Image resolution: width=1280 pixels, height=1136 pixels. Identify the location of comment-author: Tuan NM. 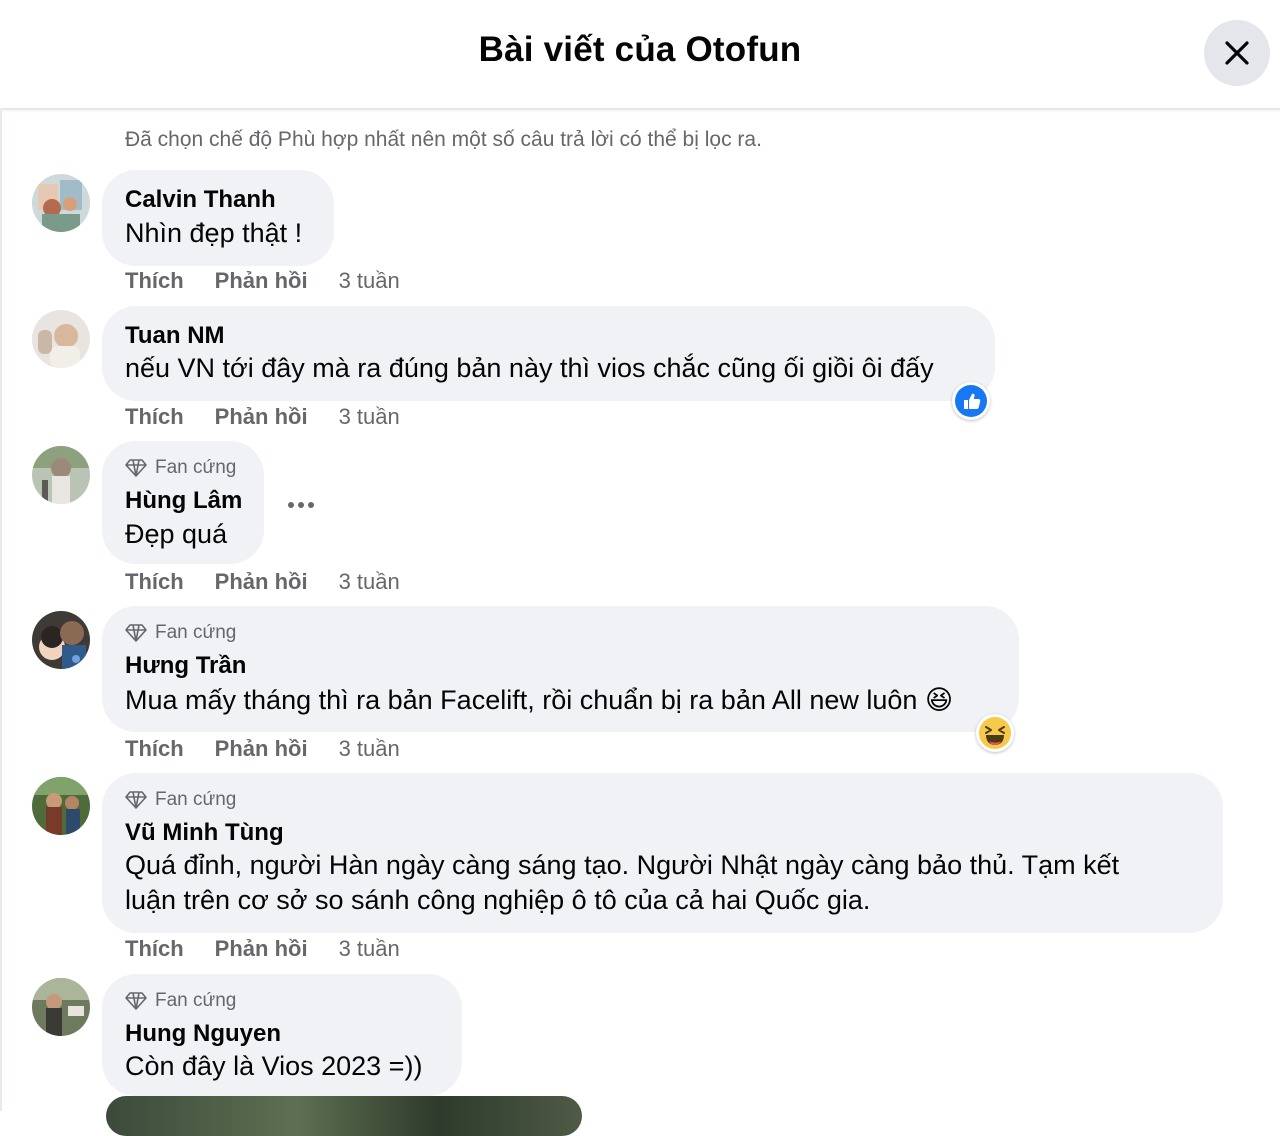
(175, 336).